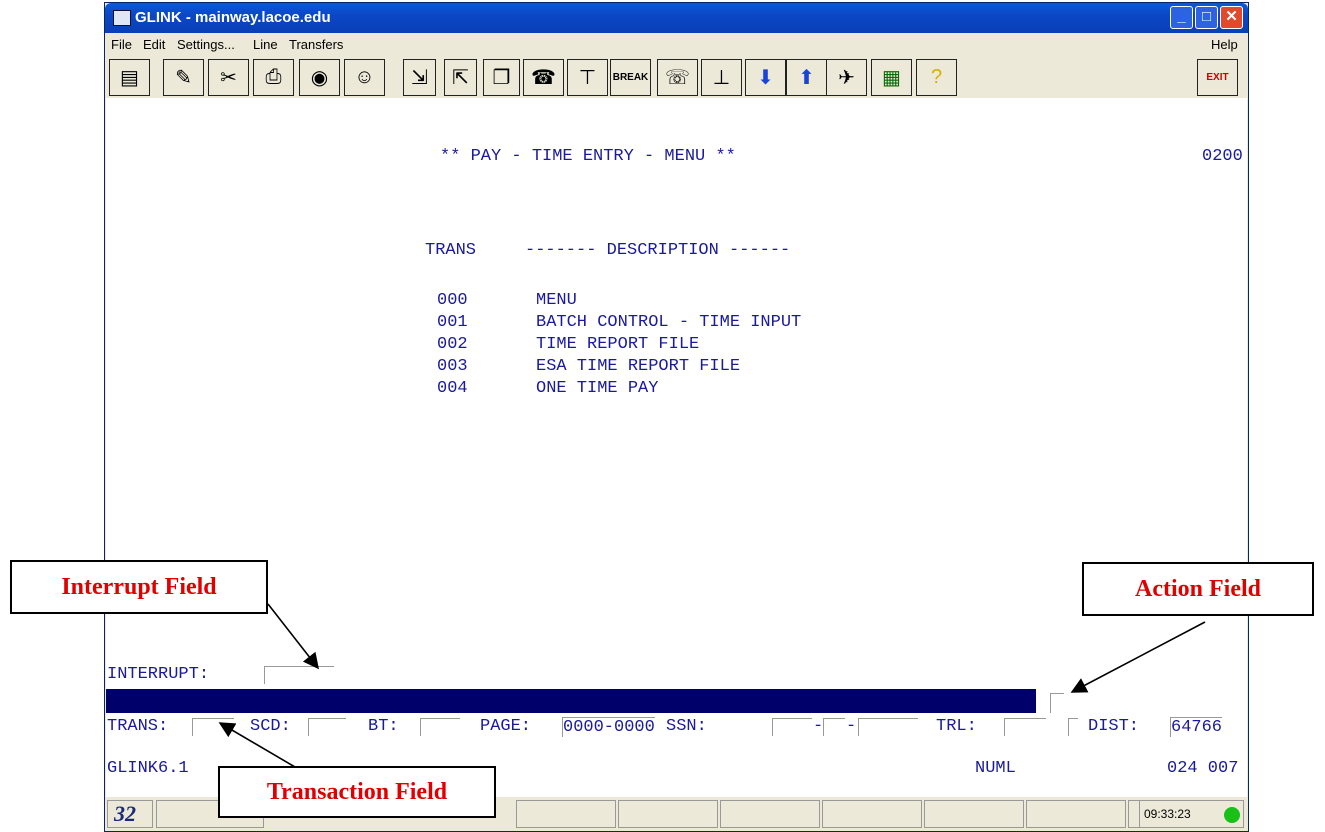 This screenshot has height=832, width=1325. I want to click on interrupt-arrow, so click(293, 636).